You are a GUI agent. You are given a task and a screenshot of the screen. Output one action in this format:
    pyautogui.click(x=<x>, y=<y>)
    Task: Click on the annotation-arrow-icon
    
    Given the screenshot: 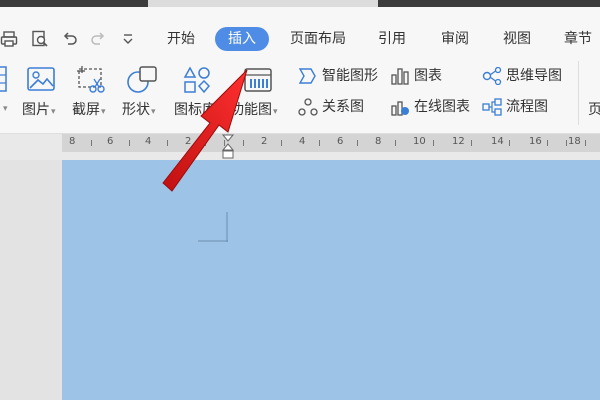 What is the action you would take?
    pyautogui.click(x=205, y=130)
    